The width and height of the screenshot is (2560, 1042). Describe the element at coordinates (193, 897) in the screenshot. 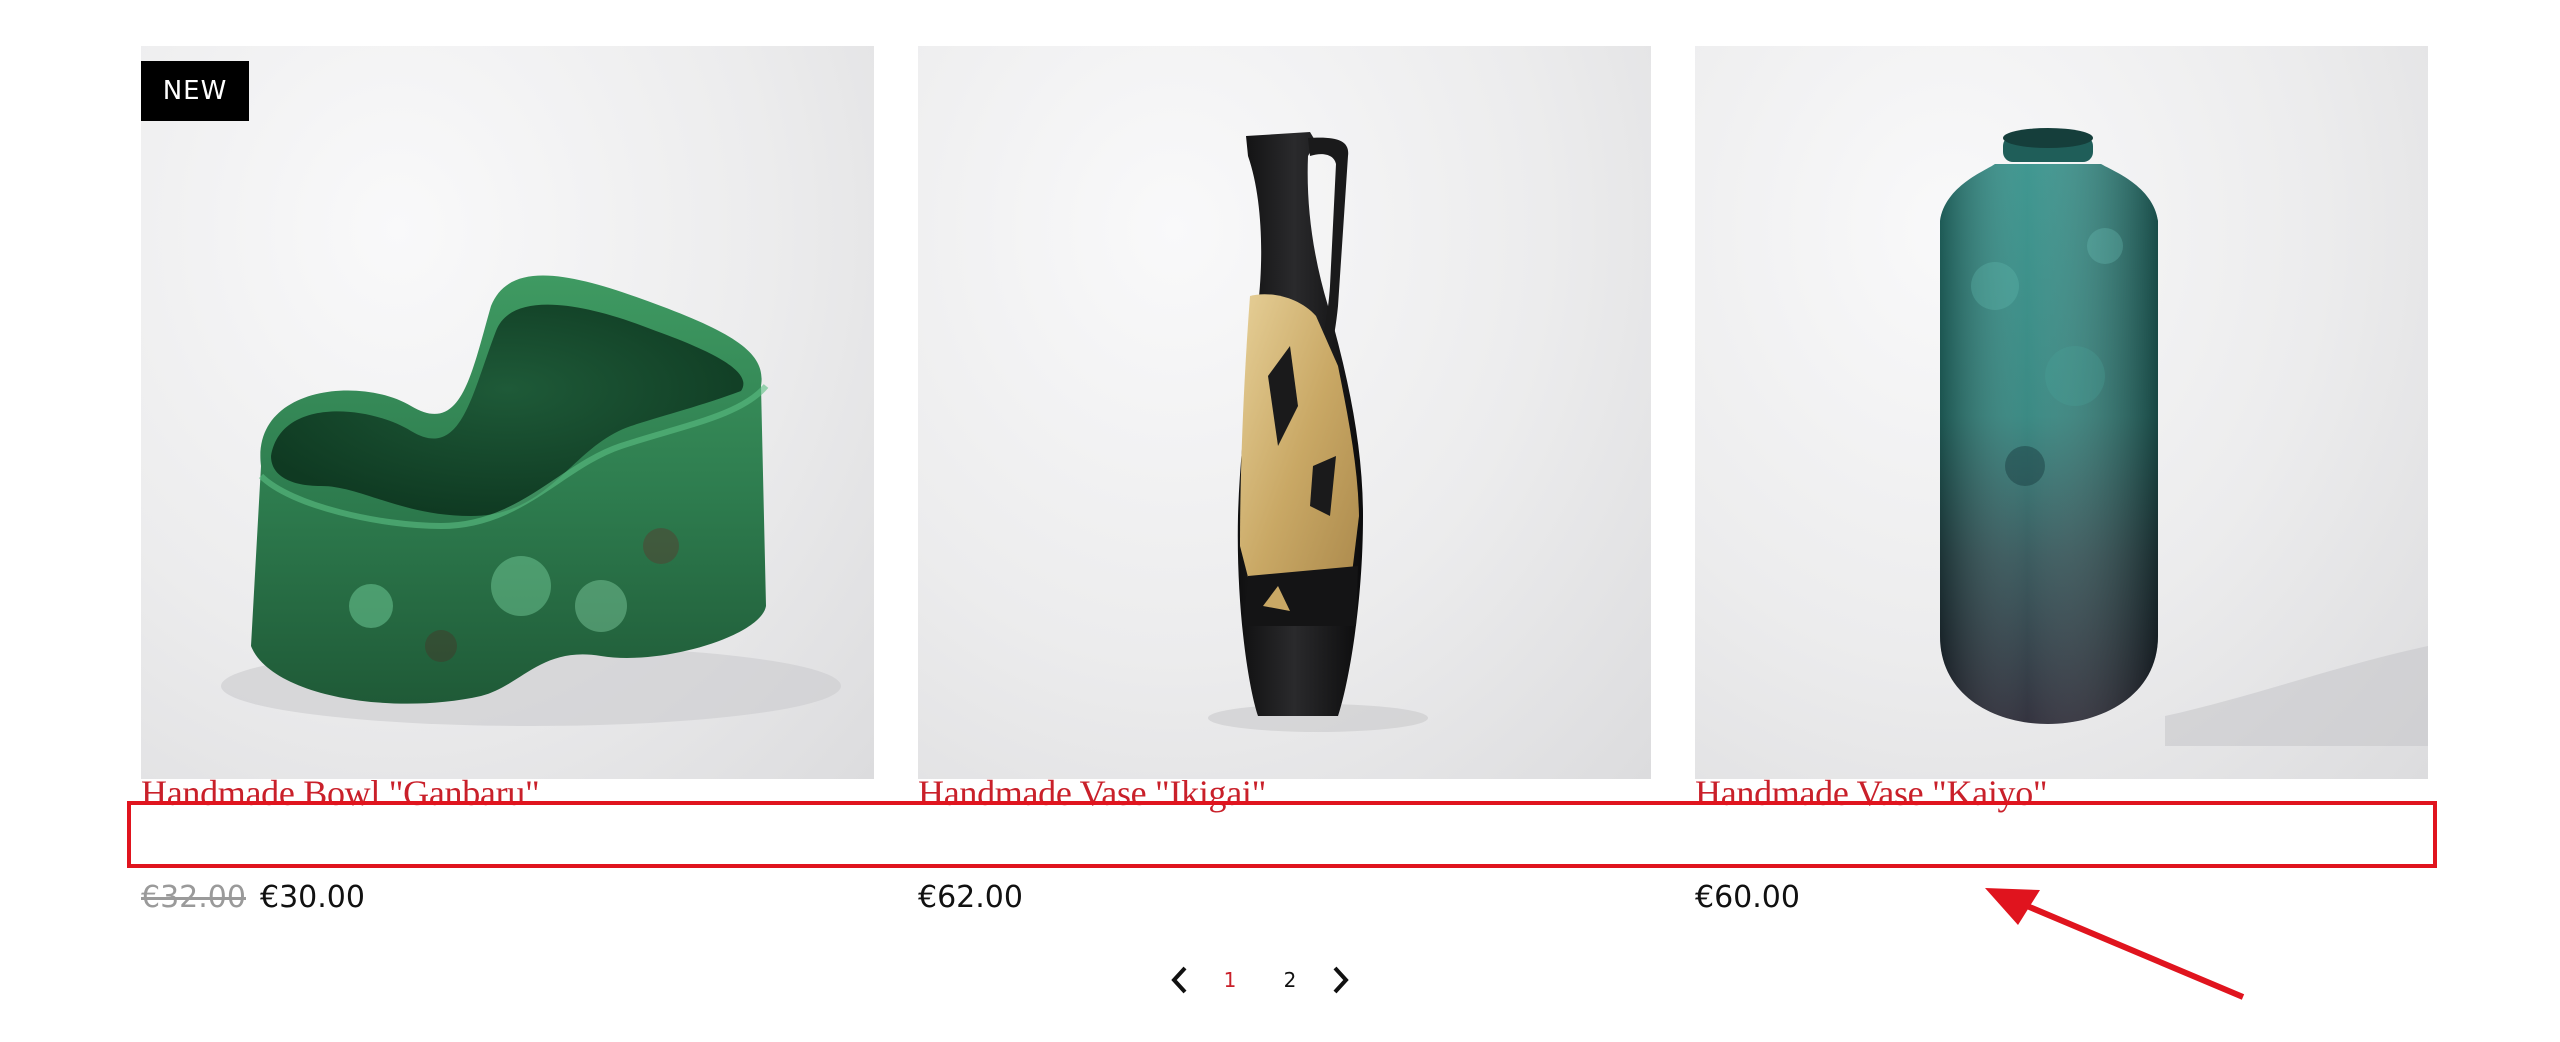

I see `original-price: €32.00` at that location.